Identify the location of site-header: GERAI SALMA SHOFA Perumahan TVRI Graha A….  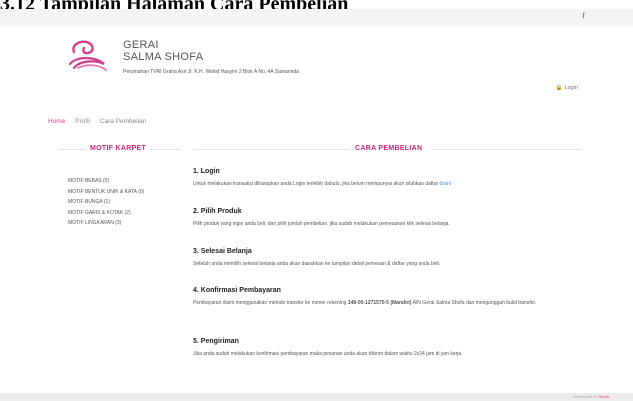
(318, 65).